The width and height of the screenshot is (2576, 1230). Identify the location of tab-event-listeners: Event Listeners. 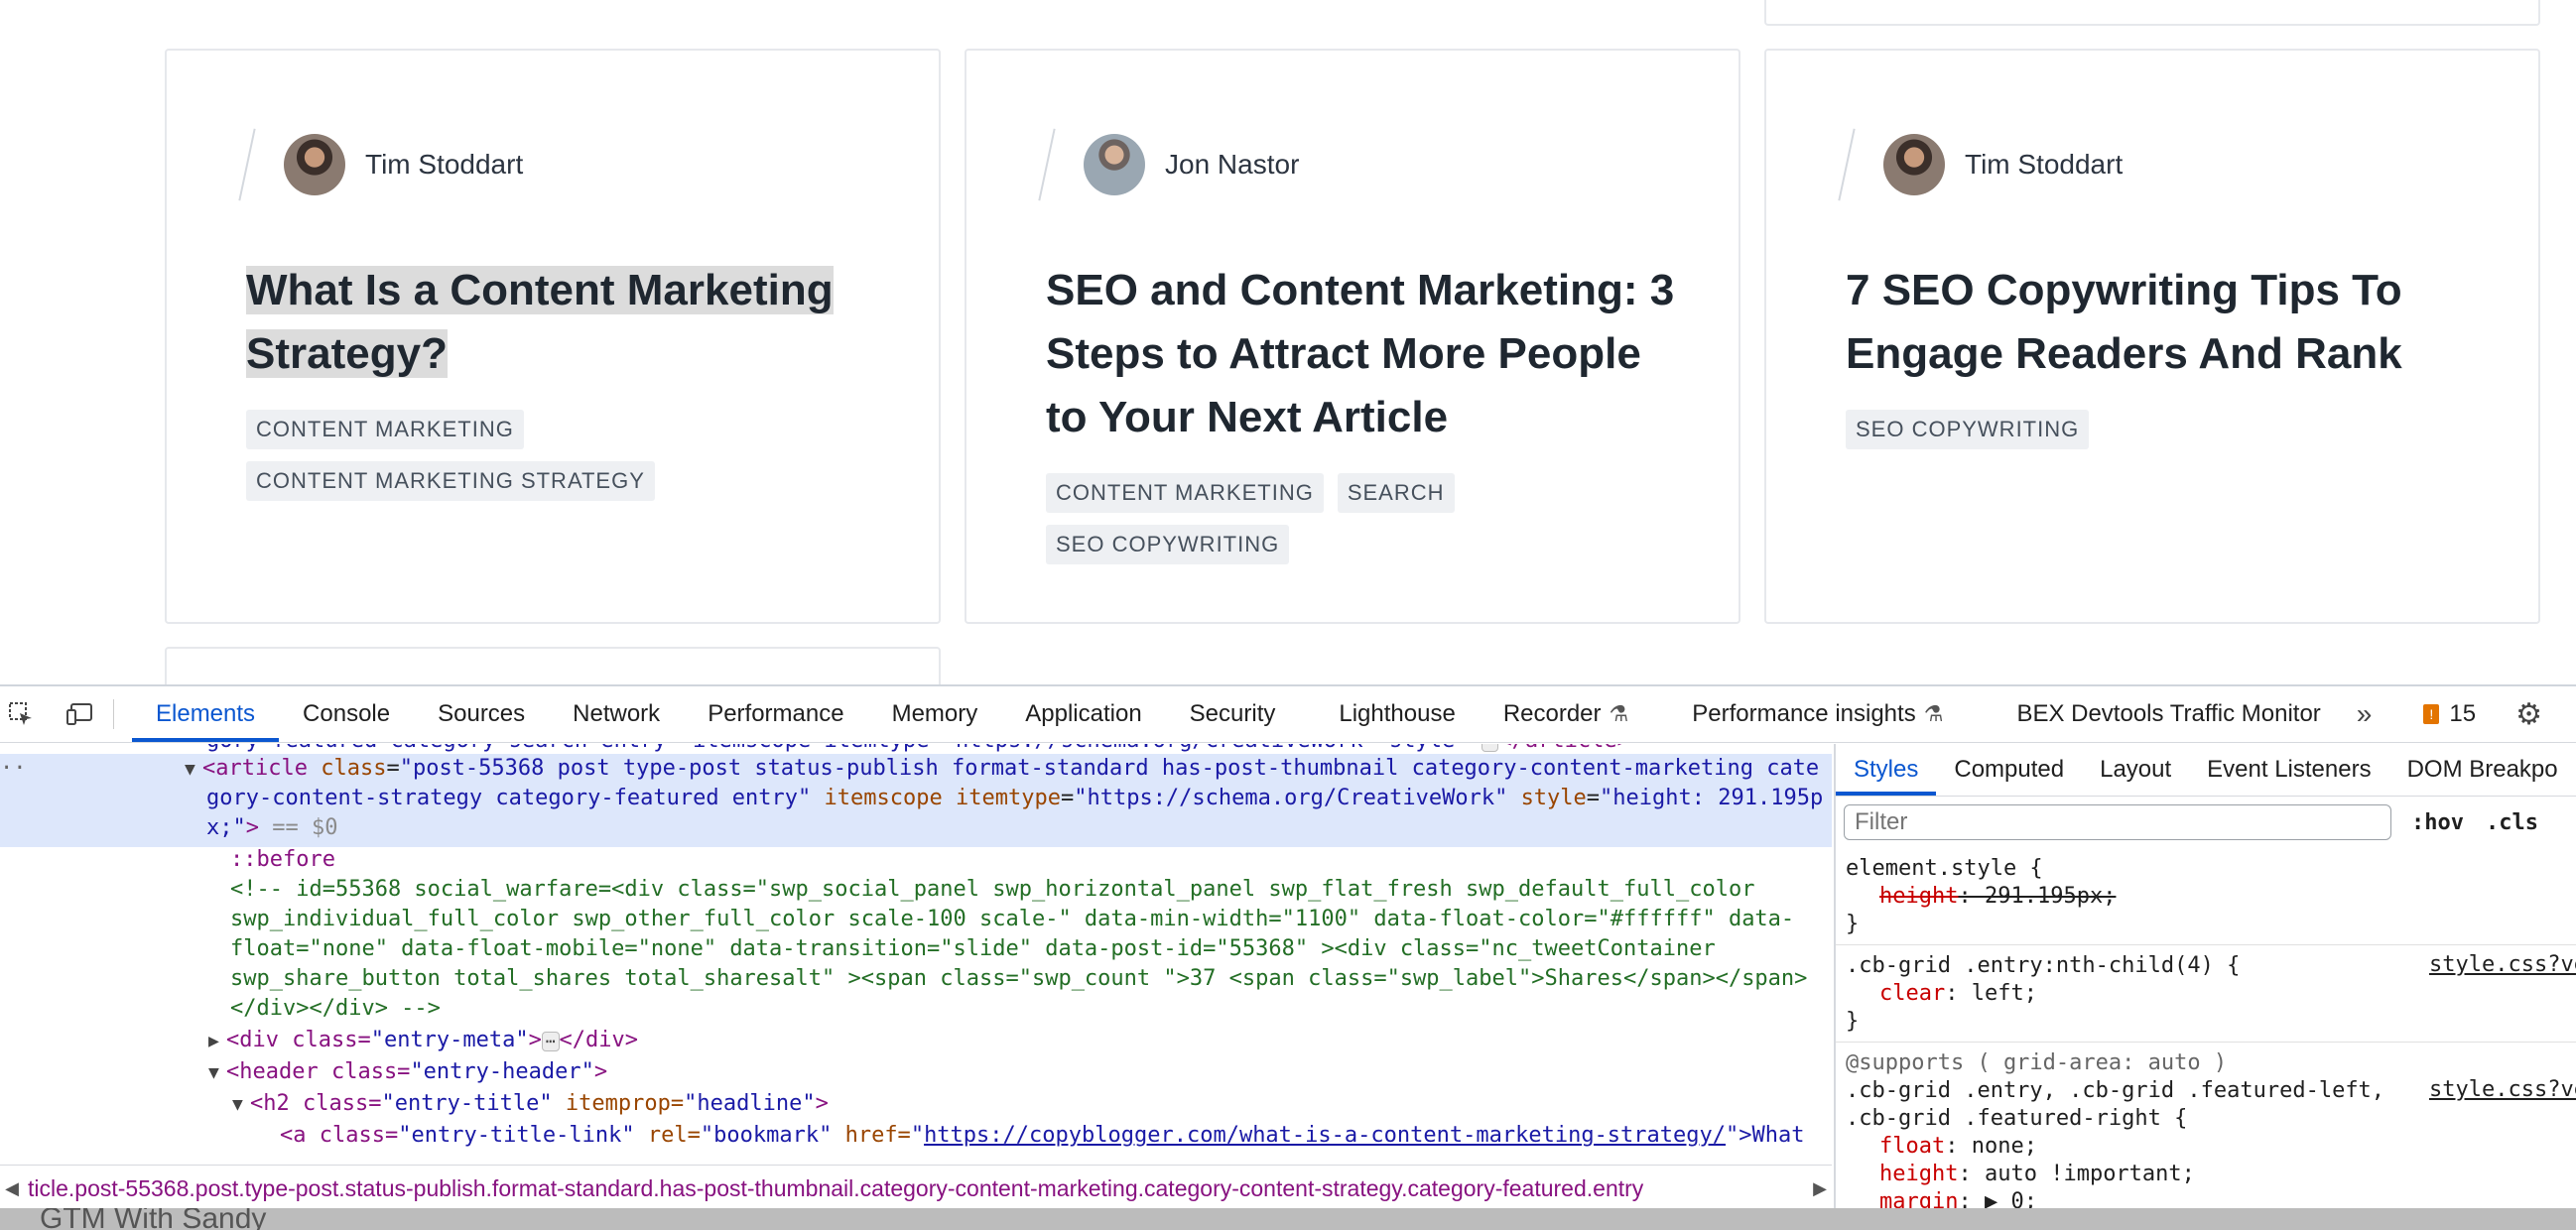
(2289, 770).